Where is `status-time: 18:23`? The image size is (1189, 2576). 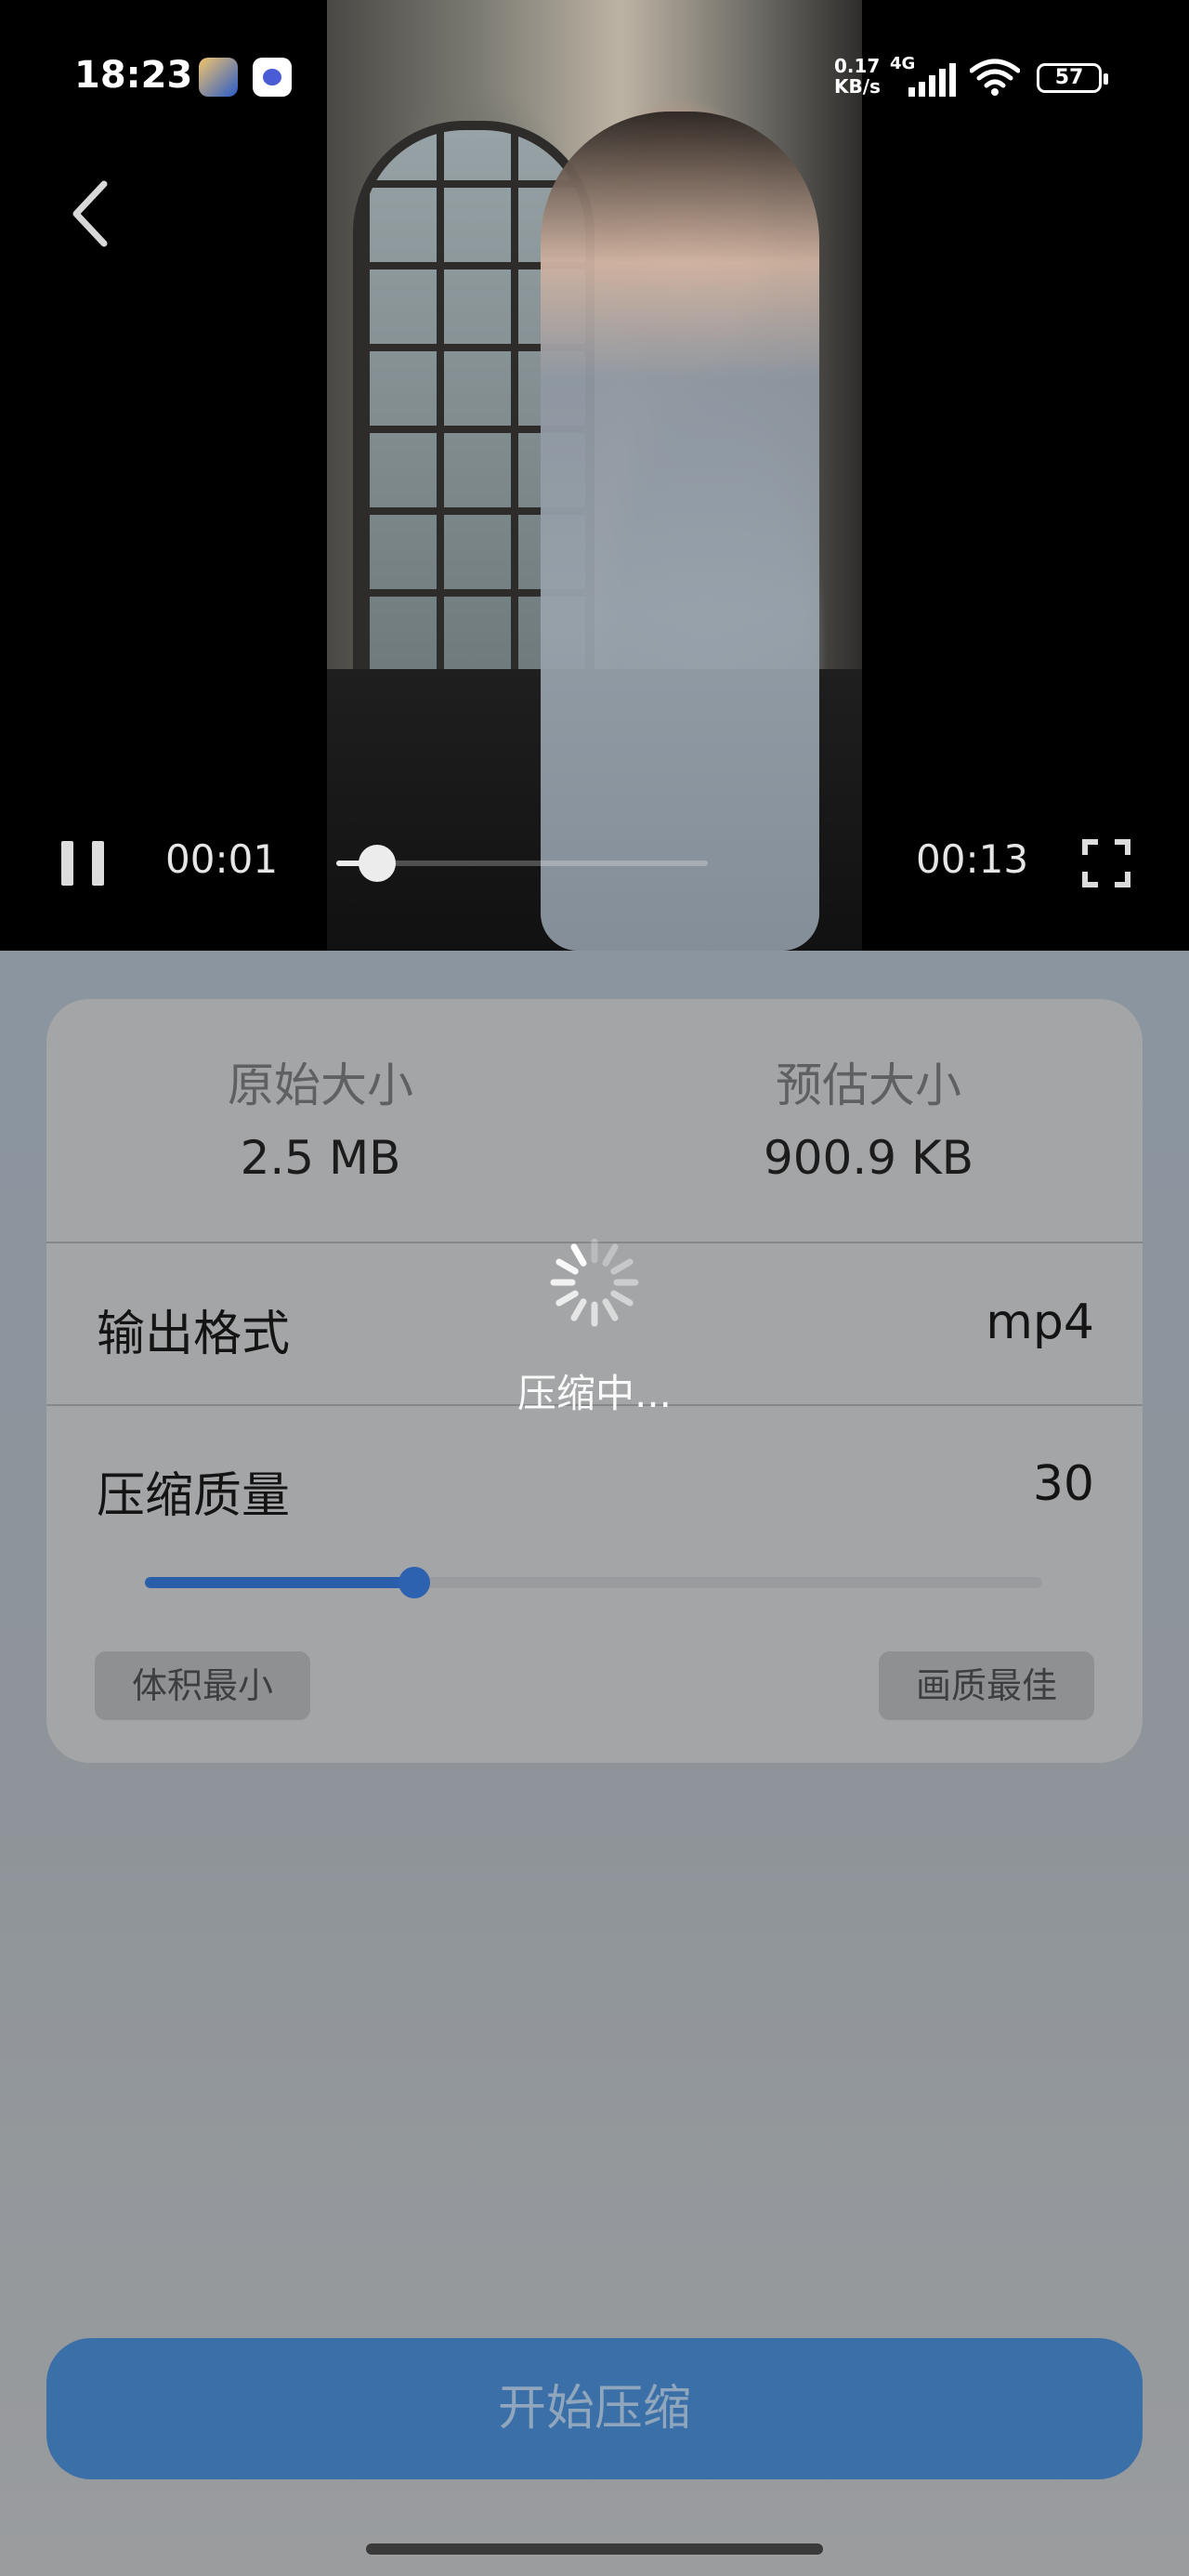
status-time: 18:23 is located at coordinates (134, 75).